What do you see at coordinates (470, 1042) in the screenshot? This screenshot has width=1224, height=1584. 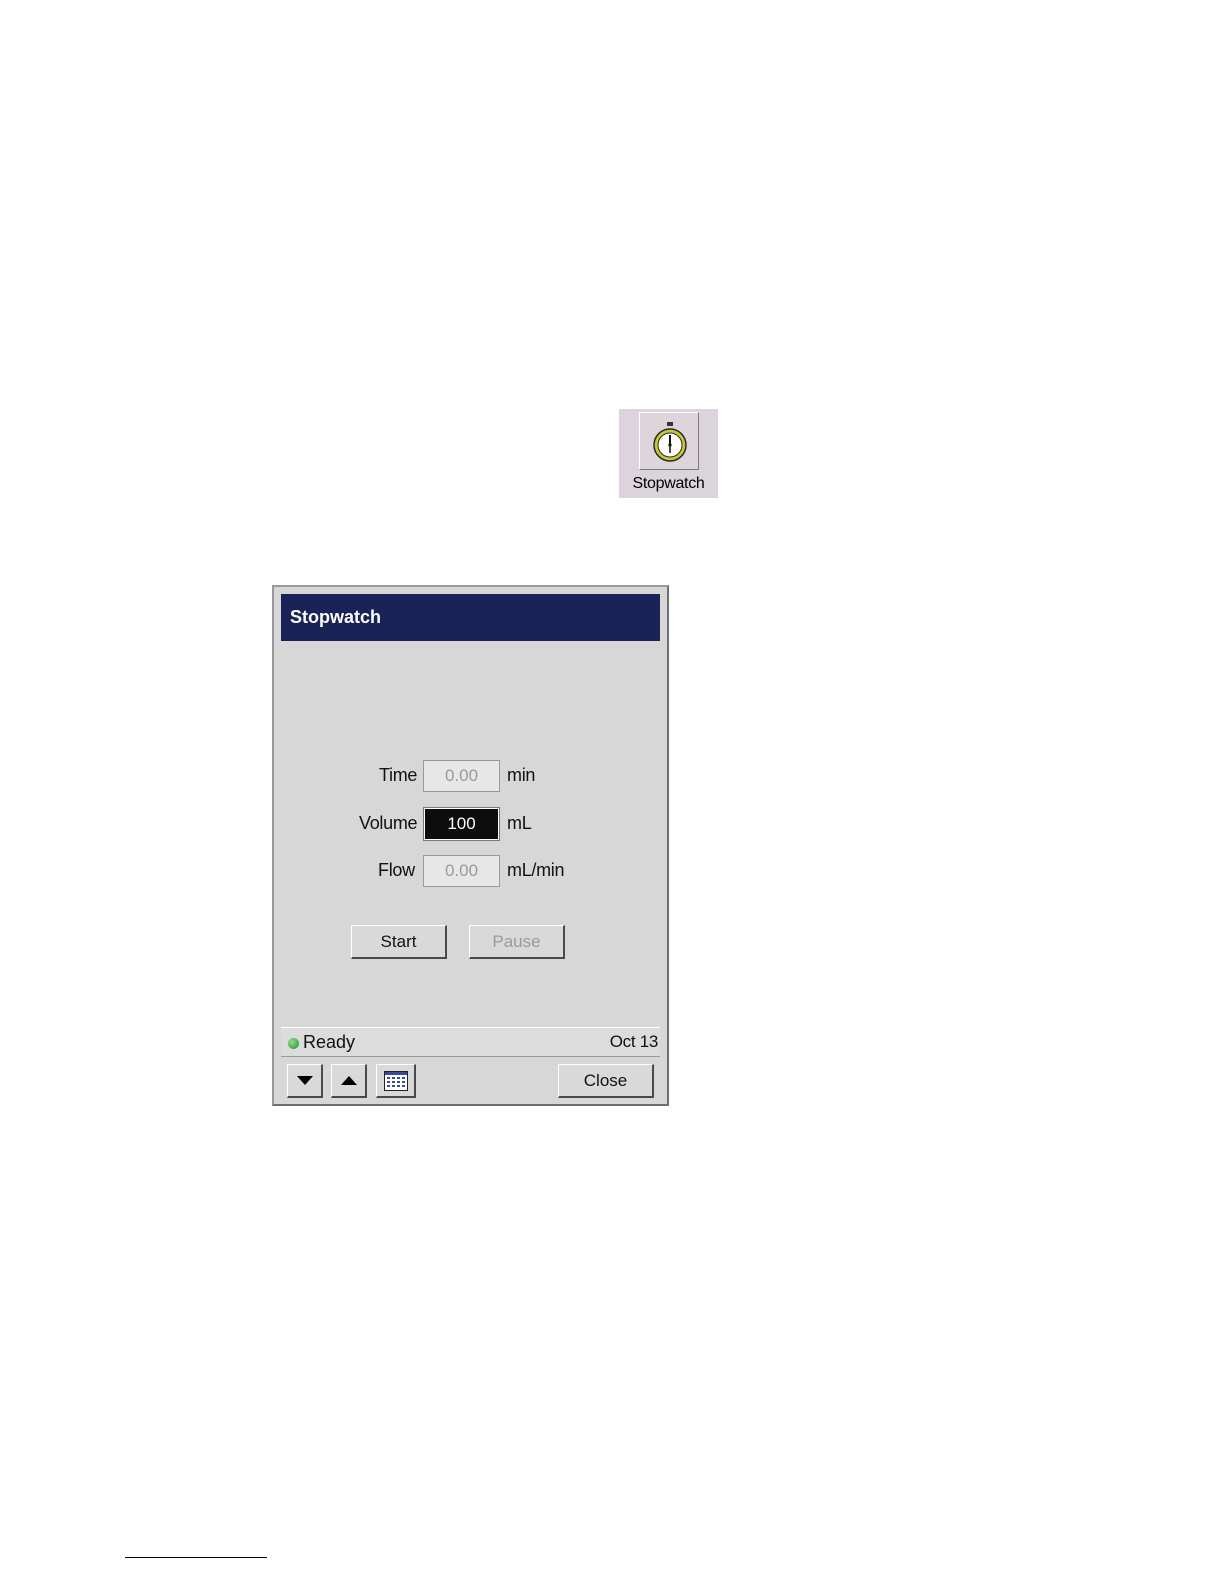 I see `status-bar: Ready Oct 13` at bounding box center [470, 1042].